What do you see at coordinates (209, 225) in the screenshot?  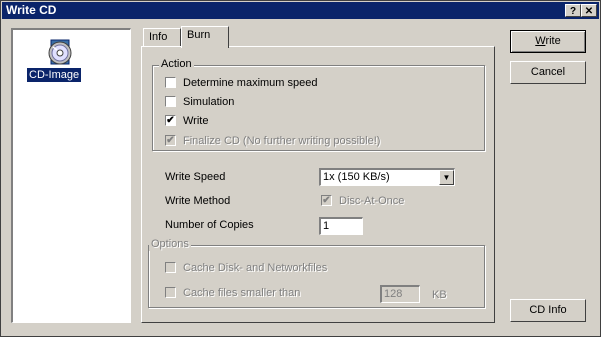 I see `copies-label: Number of Copies` at bounding box center [209, 225].